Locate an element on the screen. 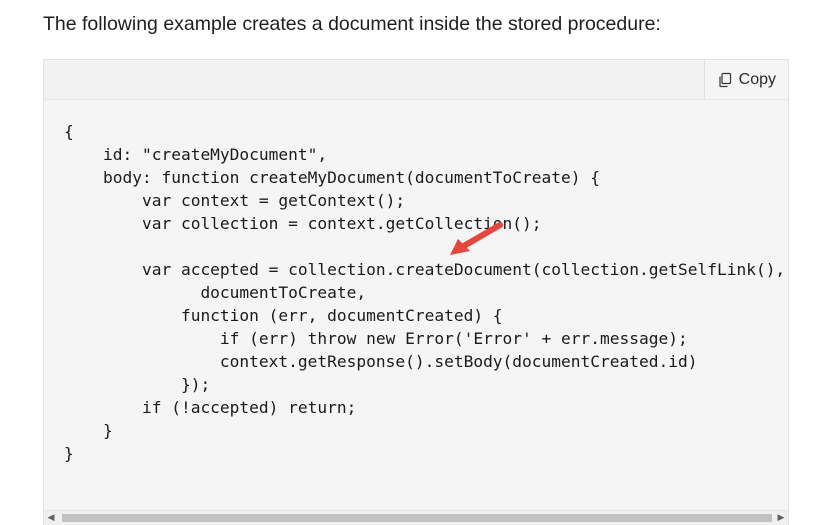 This screenshot has width=816, height=525. copy-icon is located at coordinates (725, 80).